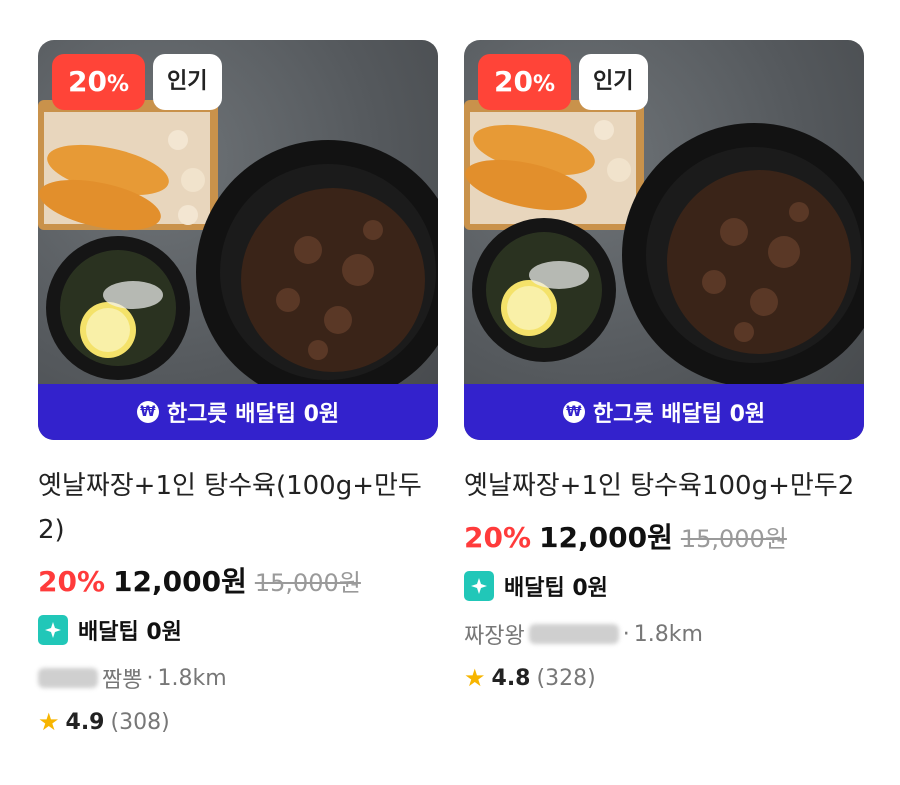  Describe the element at coordinates (238, 678) in the screenshot. I see `store-info: 짬뽕 · 1.8km` at that location.